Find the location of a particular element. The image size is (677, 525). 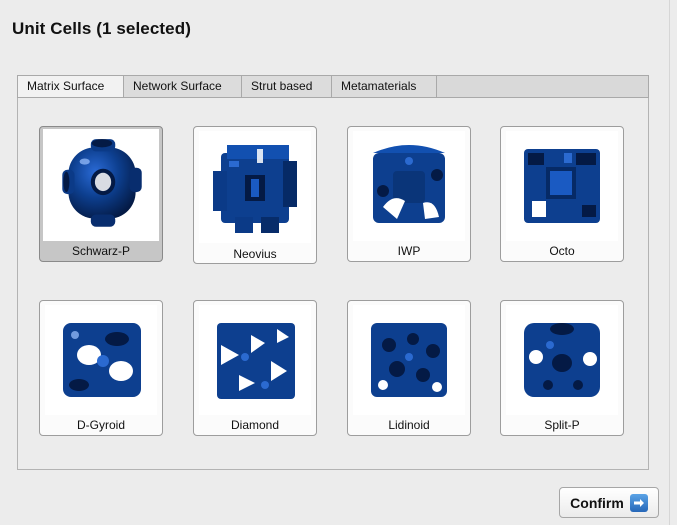

lidinoid-render is located at coordinates (409, 360).